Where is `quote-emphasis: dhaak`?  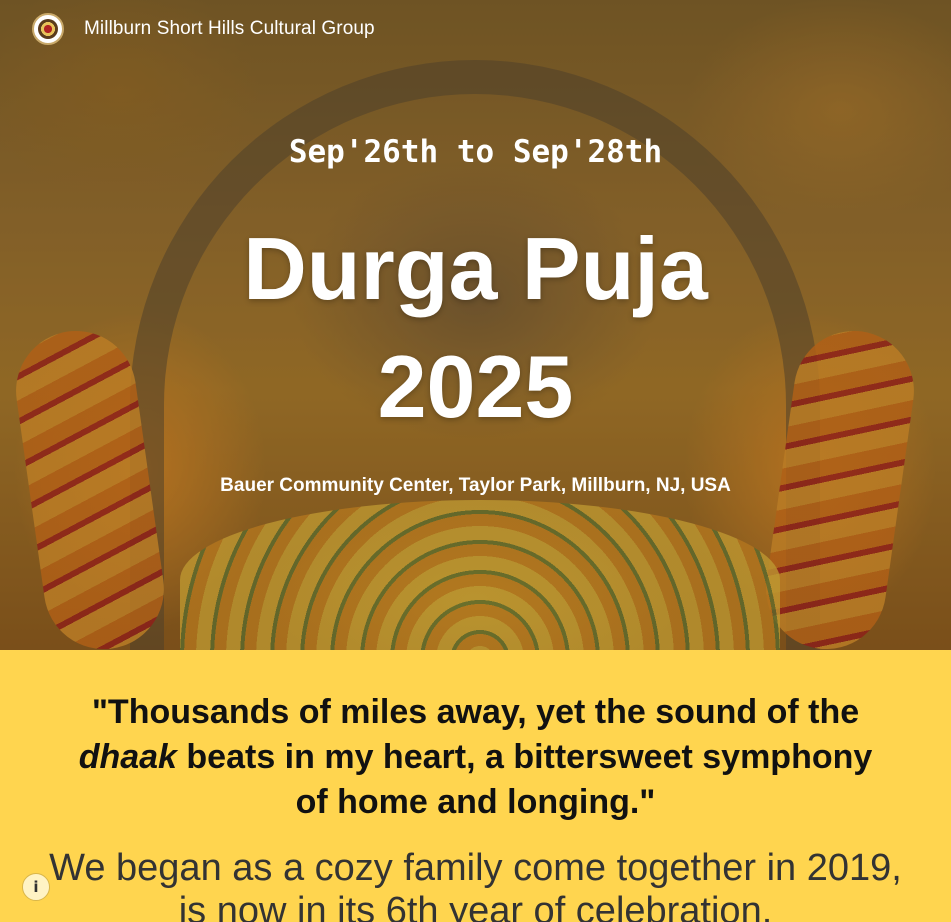 quote-emphasis: dhaak is located at coordinates (127, 757).